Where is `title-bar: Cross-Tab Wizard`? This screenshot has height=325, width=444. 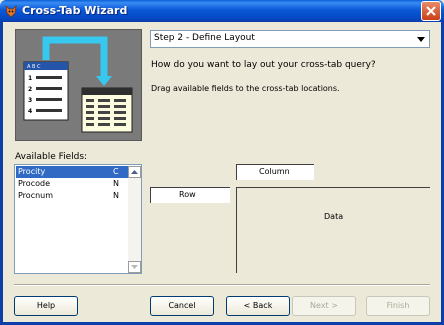
title-bar: Cross-Tab Wizard is located at coordinates (222, 11).